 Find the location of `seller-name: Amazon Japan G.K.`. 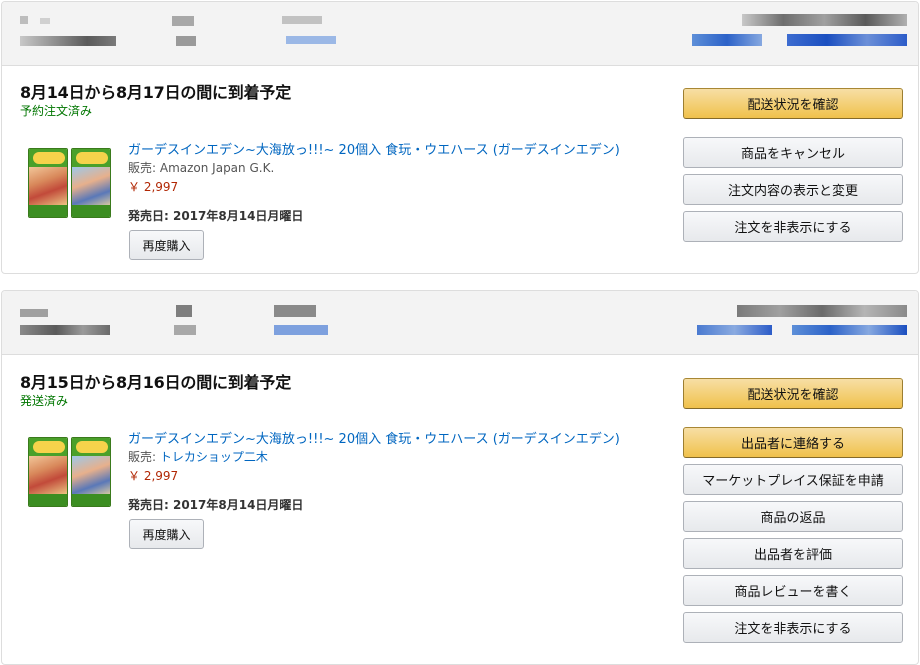

seller-name: Amazon Japan G.K. is located at coordinates (217, 168).